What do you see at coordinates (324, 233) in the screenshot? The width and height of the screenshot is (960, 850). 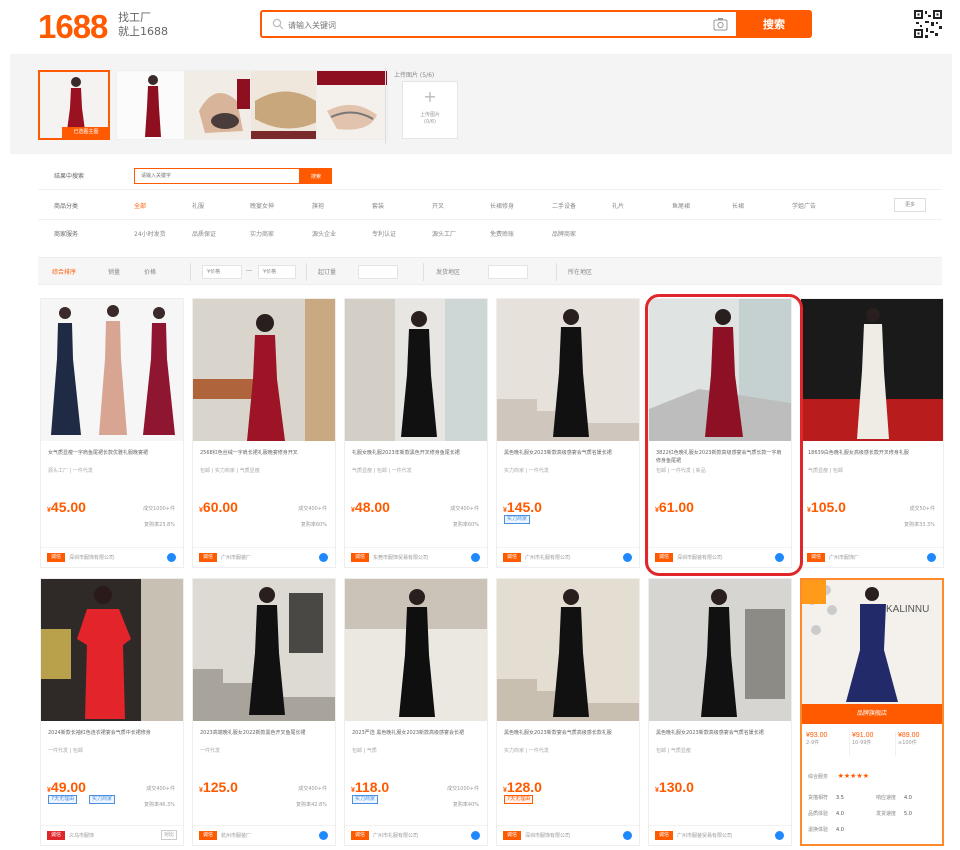 I see `service-item: 源头企业` at bounding box center [324, 233].